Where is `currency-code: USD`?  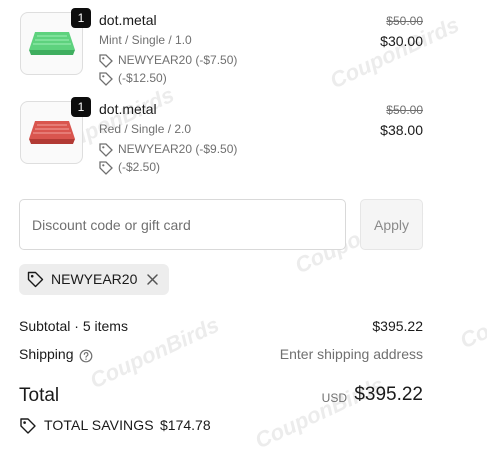
currency-code: USD is located at coordinates (334, 398).